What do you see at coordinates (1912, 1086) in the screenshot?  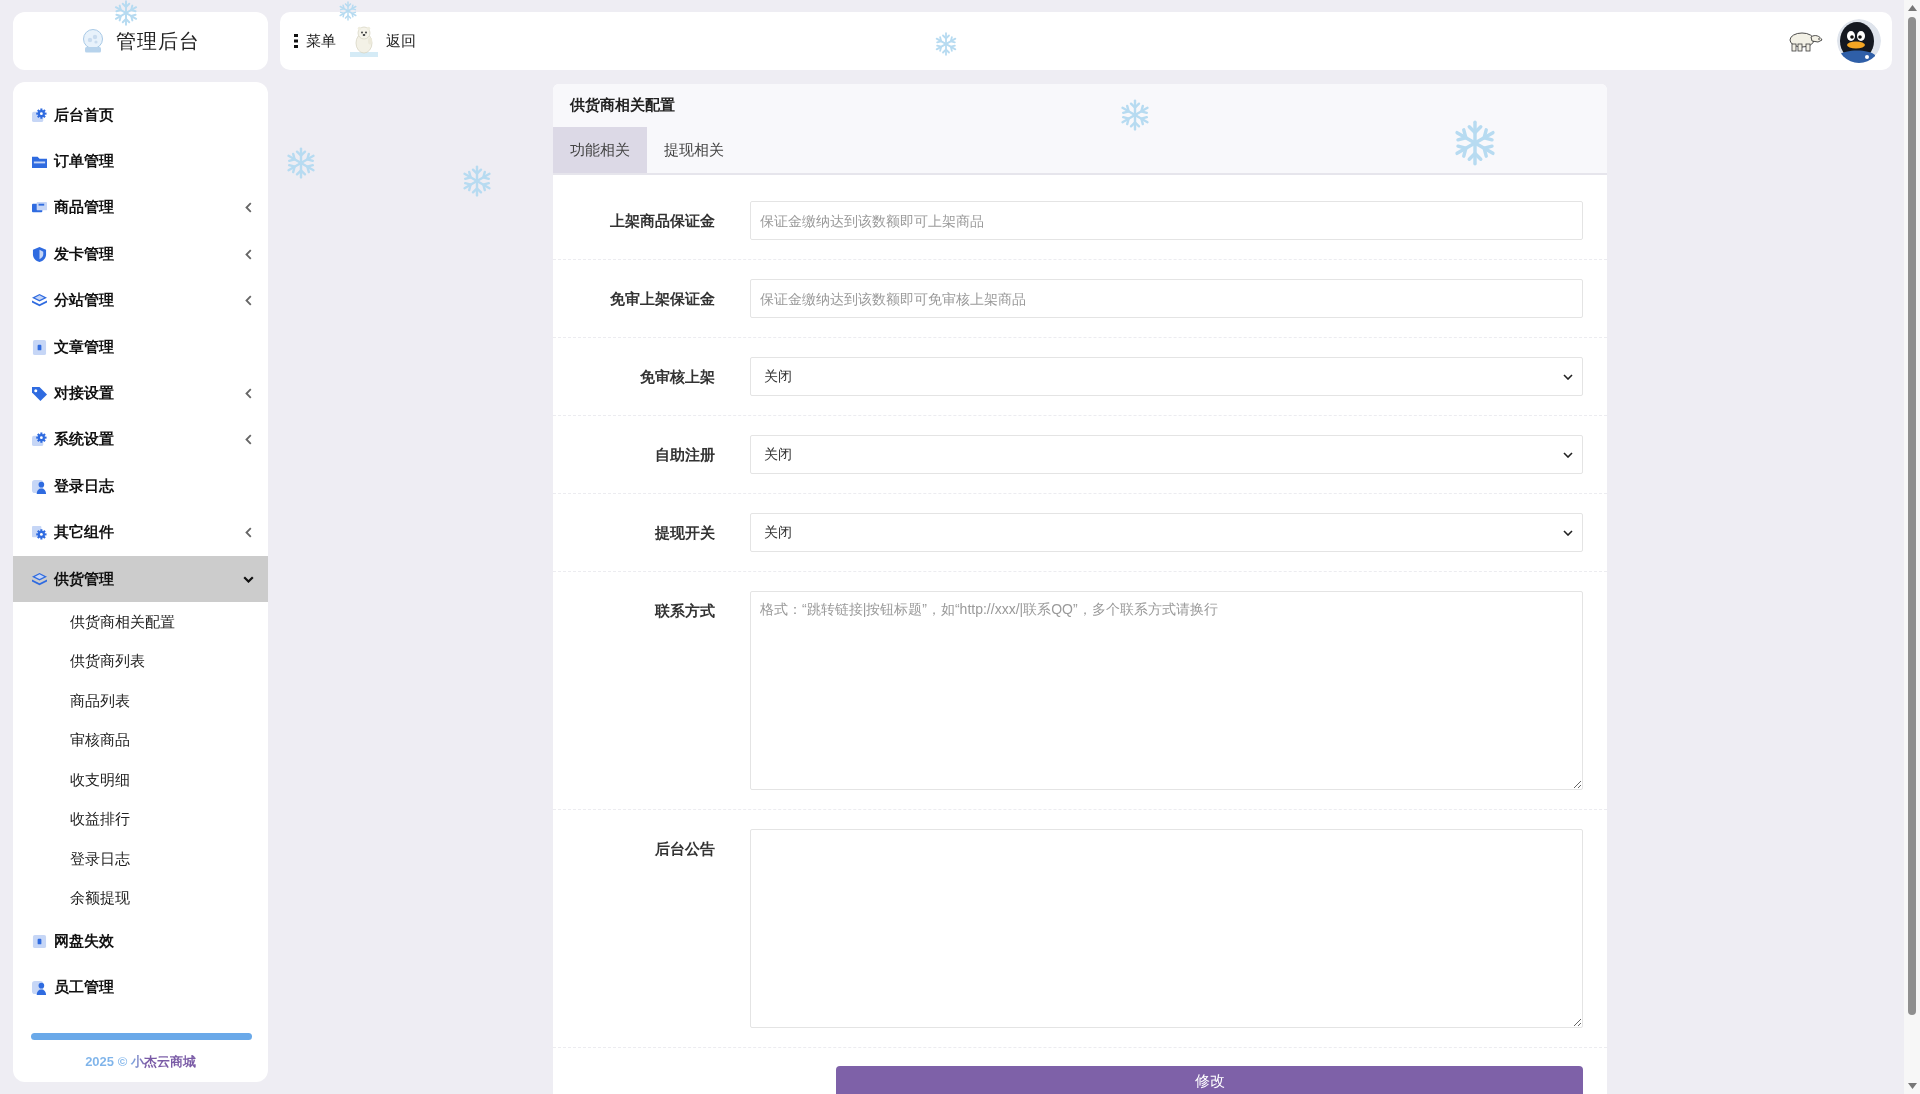 I see `scroll-down-icon` at bounding box center [1912, 1086].